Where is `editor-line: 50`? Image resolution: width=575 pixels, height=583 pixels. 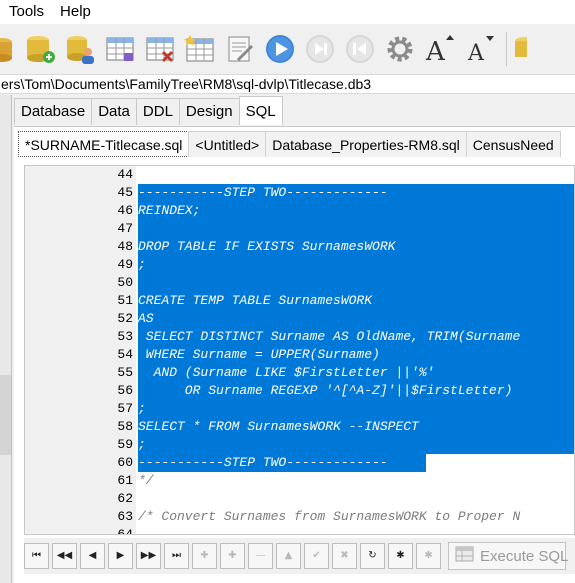 editor-line: 50 is located at coordinates (299, 283).